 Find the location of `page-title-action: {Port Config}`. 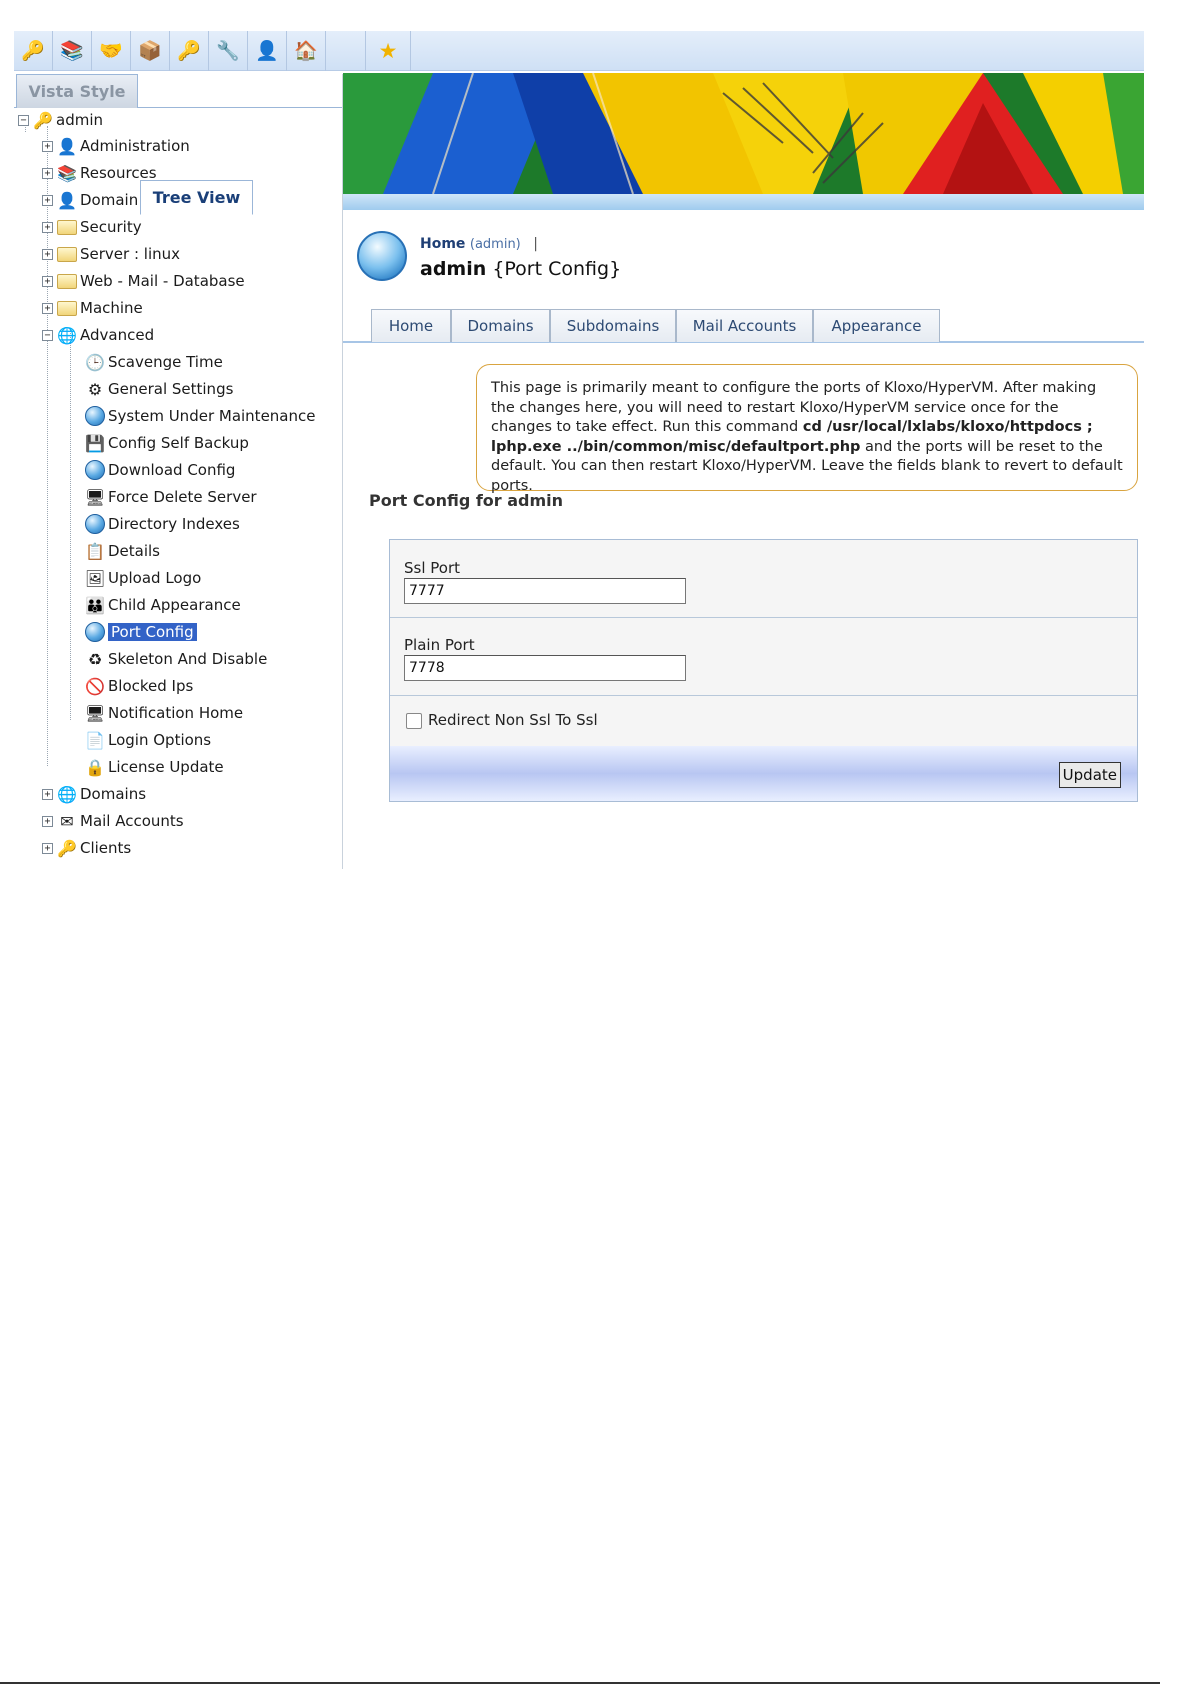

page-title-action: {Port Config} is located at coordinates (557, 269).